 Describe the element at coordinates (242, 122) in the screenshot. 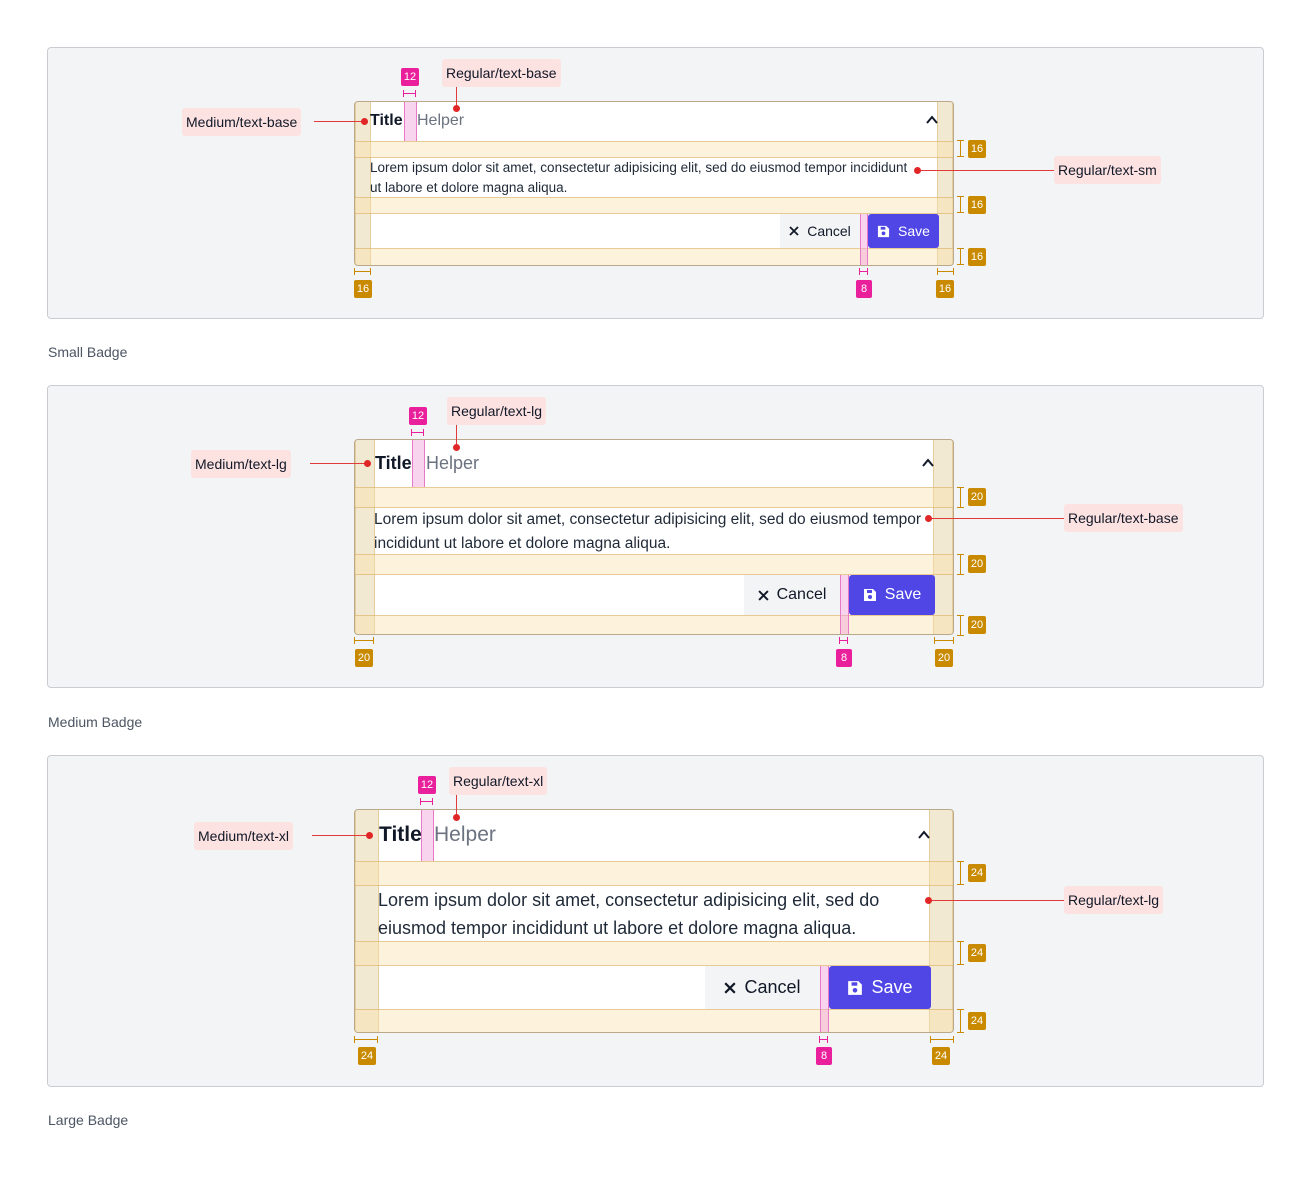

I see `title-style-label: Medium/text-base` at that location.